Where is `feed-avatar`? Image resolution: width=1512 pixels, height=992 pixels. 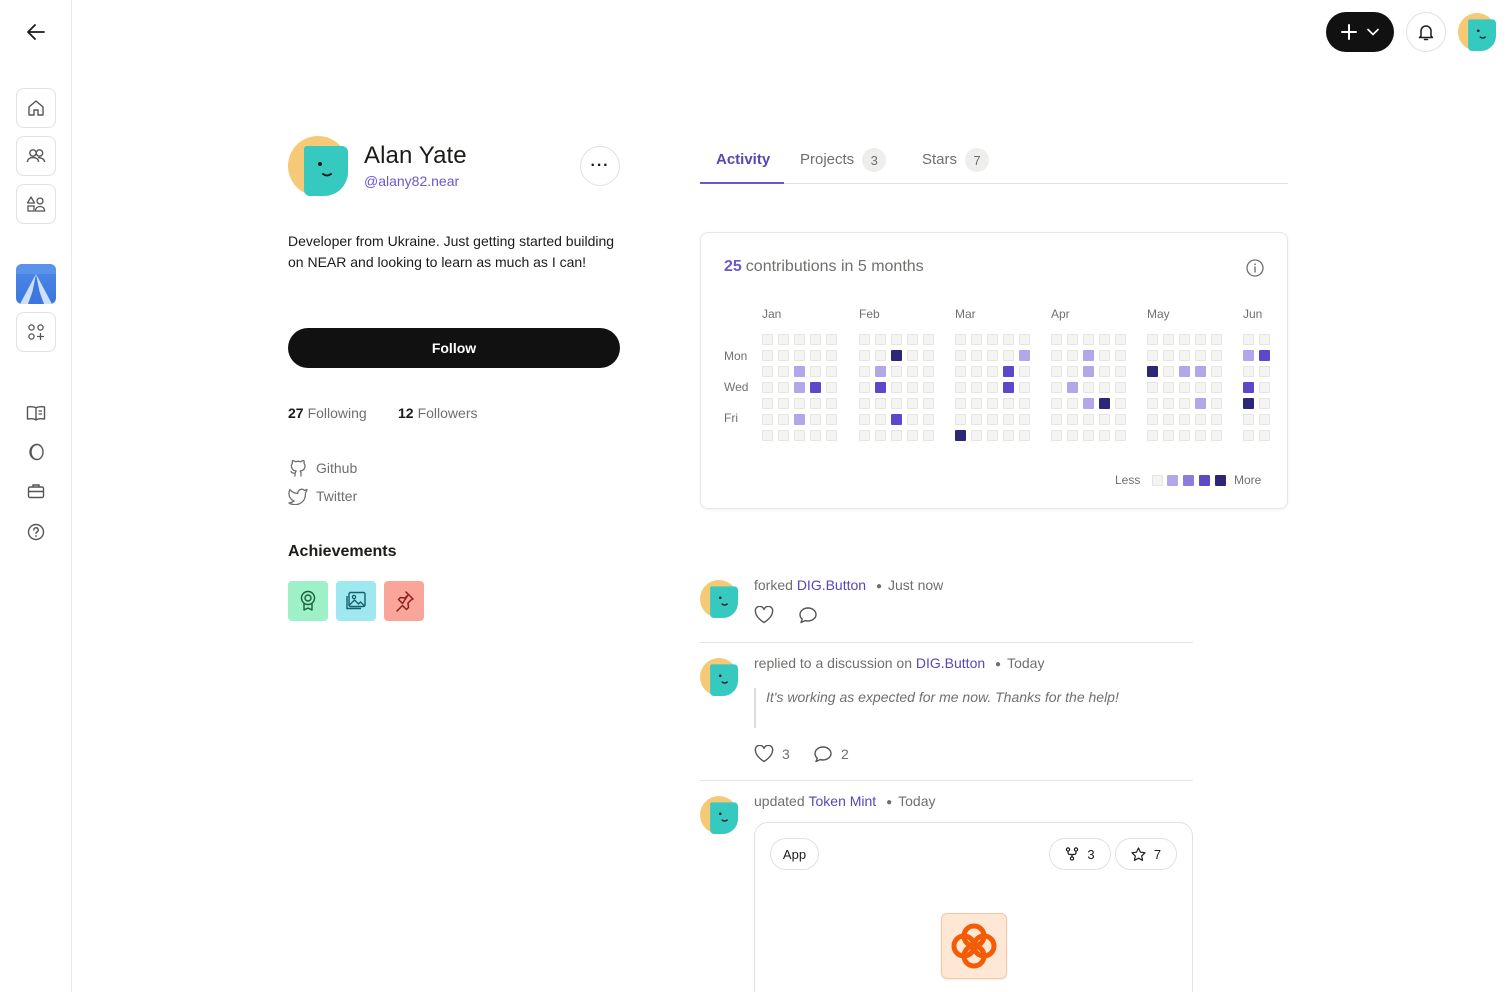 feed-avatar is located at coordinates (719, 677).